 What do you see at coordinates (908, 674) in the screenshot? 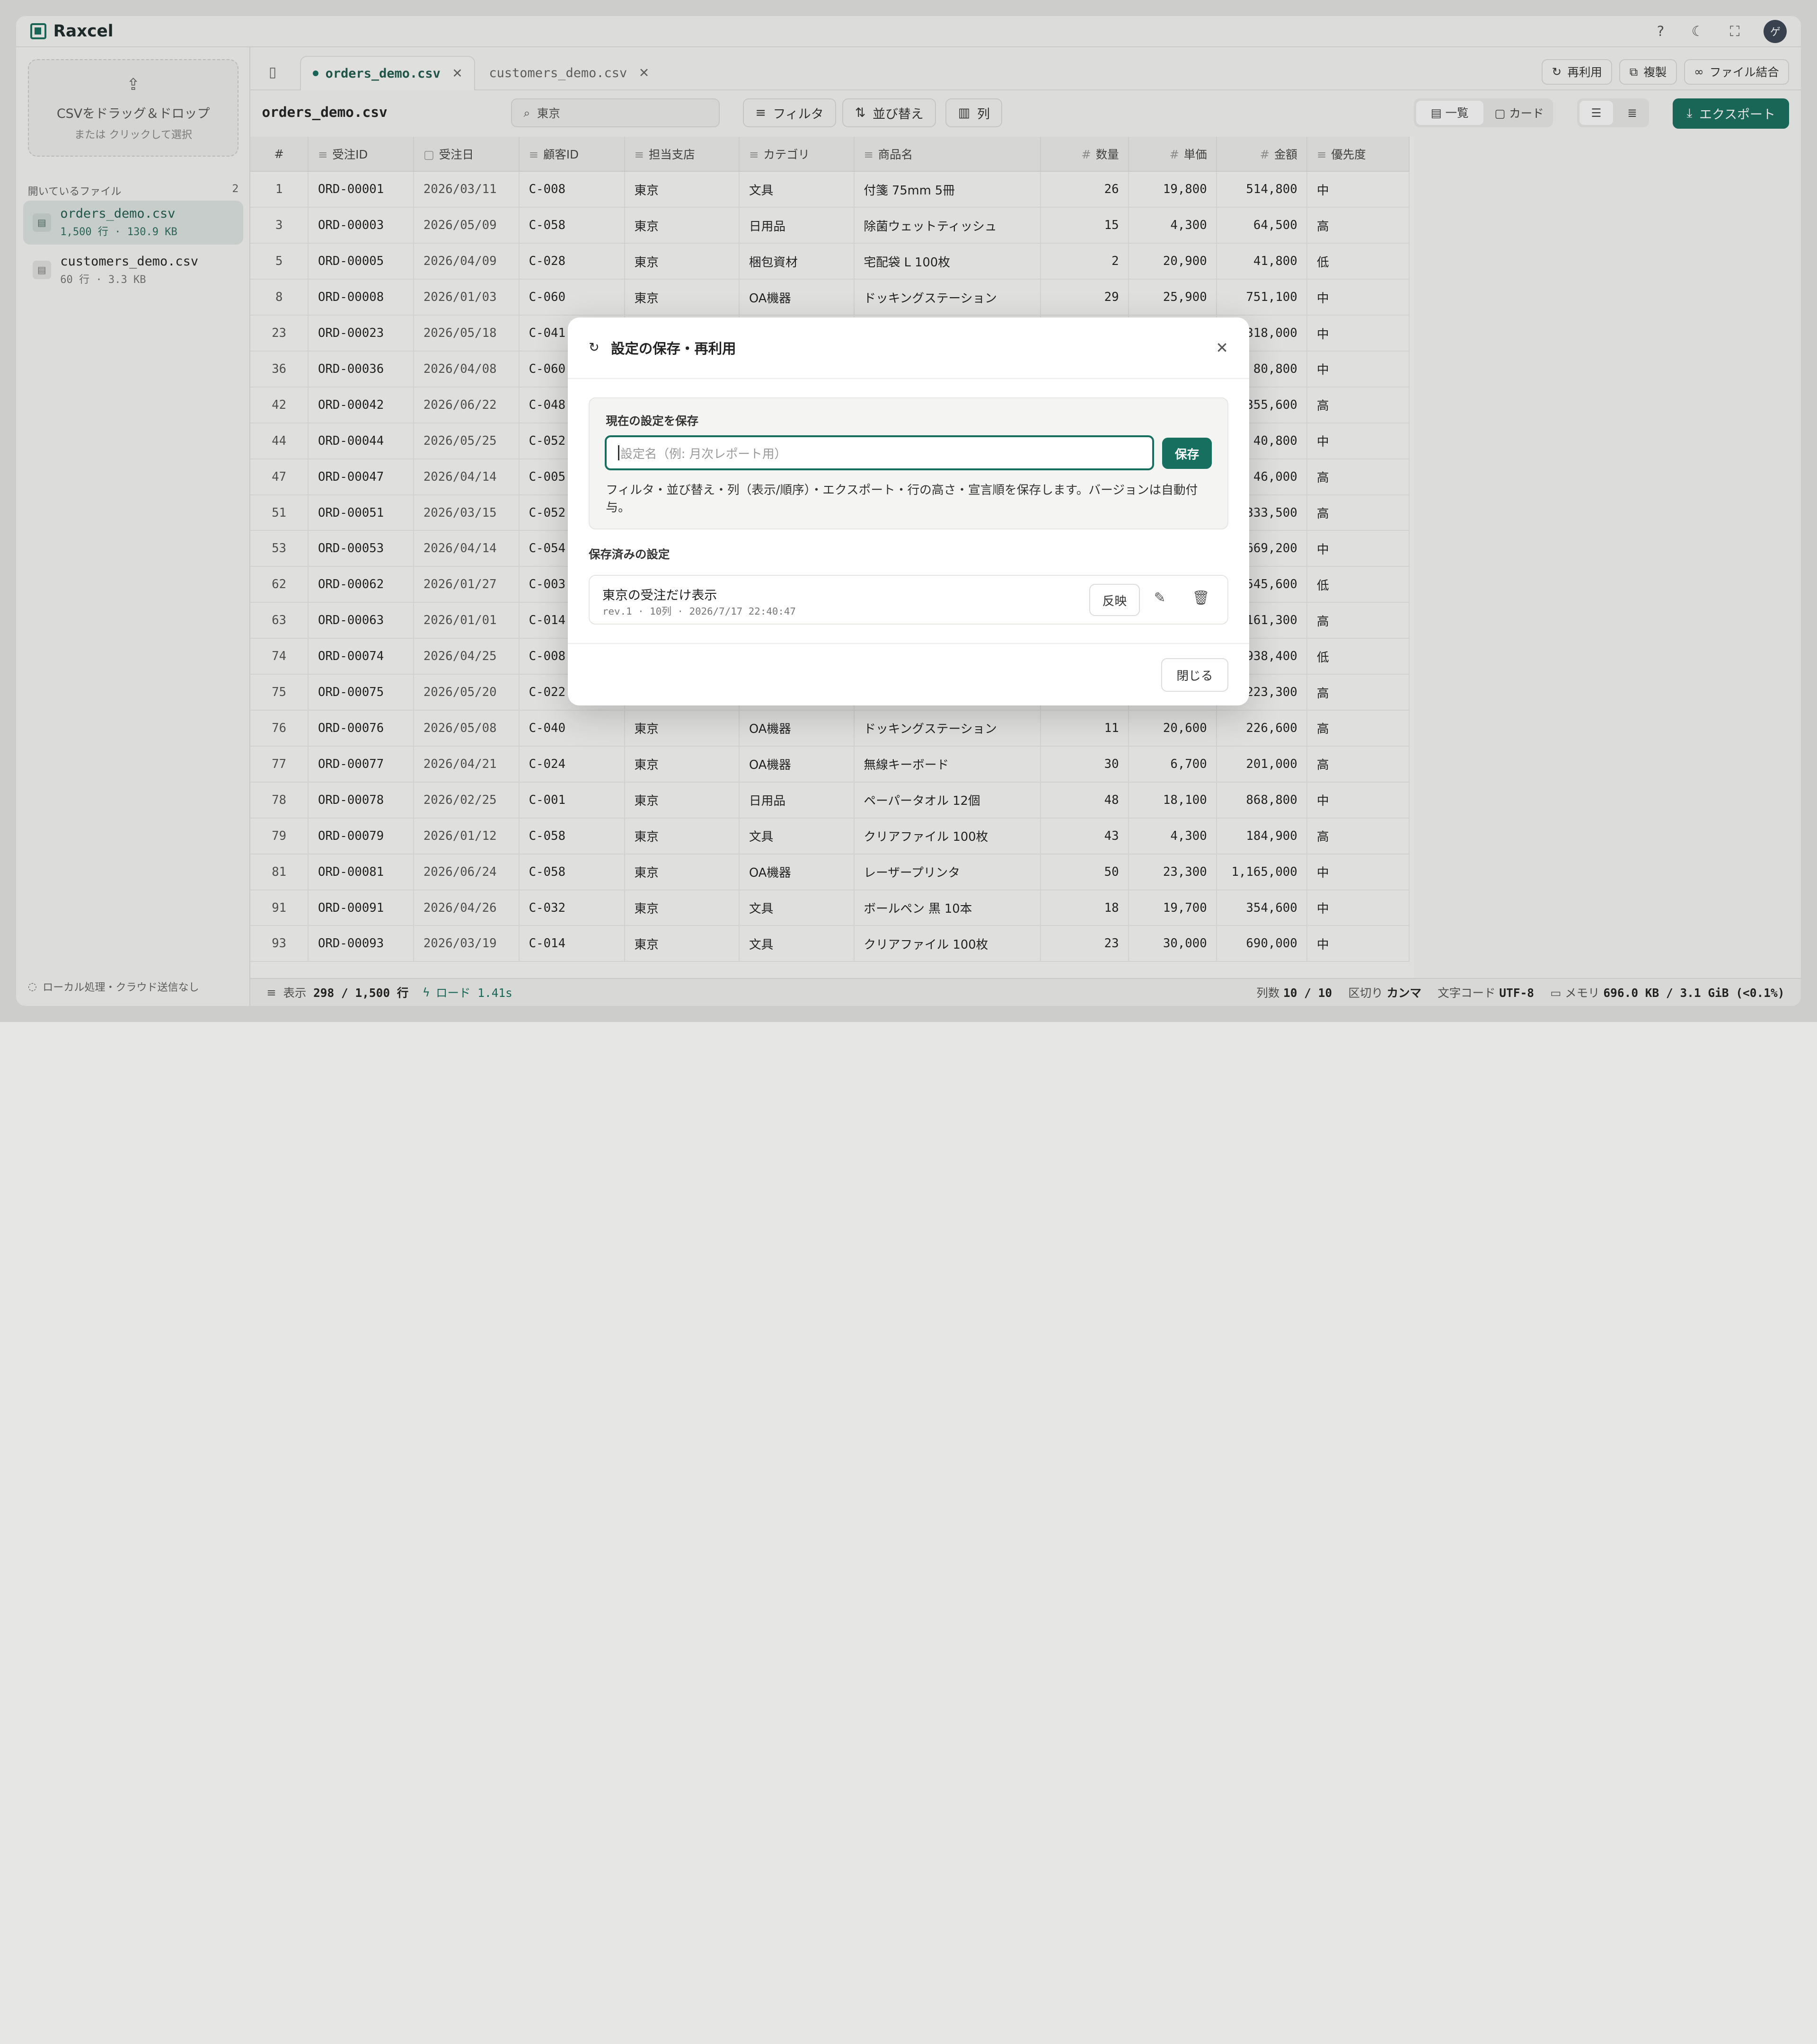
I see `dialog-footer: 閉じる` at bounding box center [908, 674].